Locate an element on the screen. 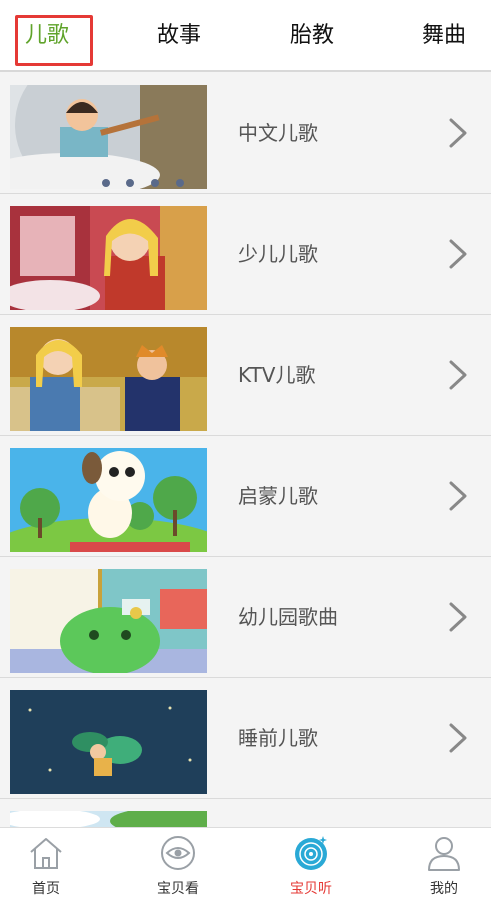 This screenshot has width=491, height=900. list-item-partial is located at coordinates (245, 813).